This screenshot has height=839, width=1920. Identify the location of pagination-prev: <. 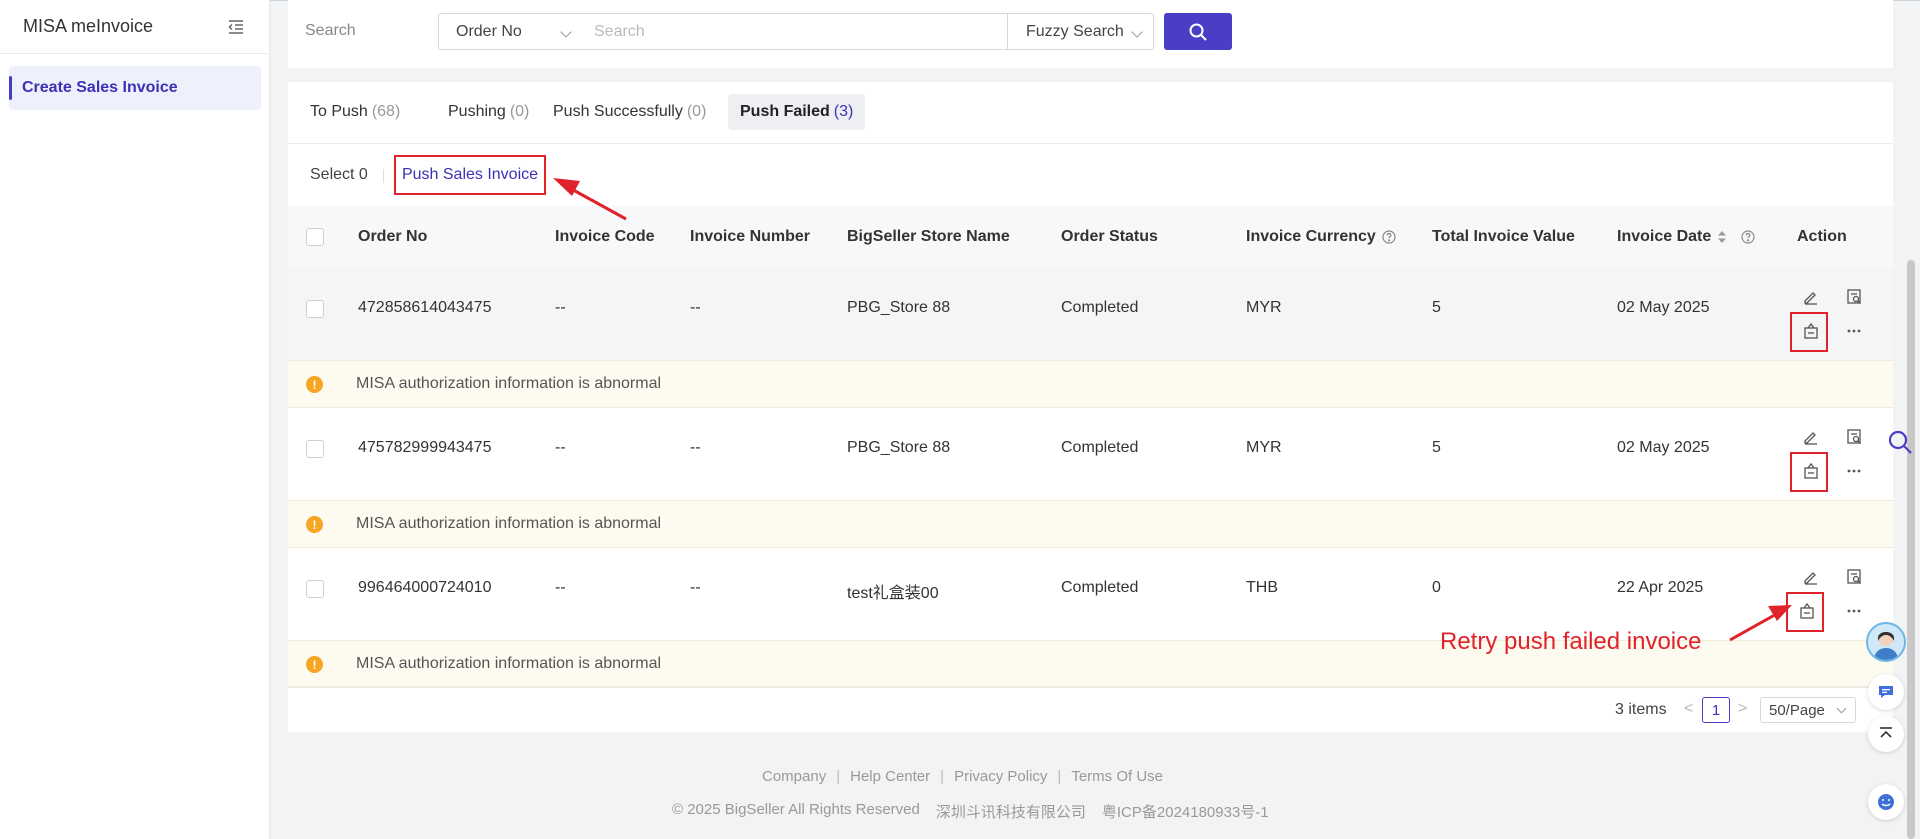
(1688, 709).